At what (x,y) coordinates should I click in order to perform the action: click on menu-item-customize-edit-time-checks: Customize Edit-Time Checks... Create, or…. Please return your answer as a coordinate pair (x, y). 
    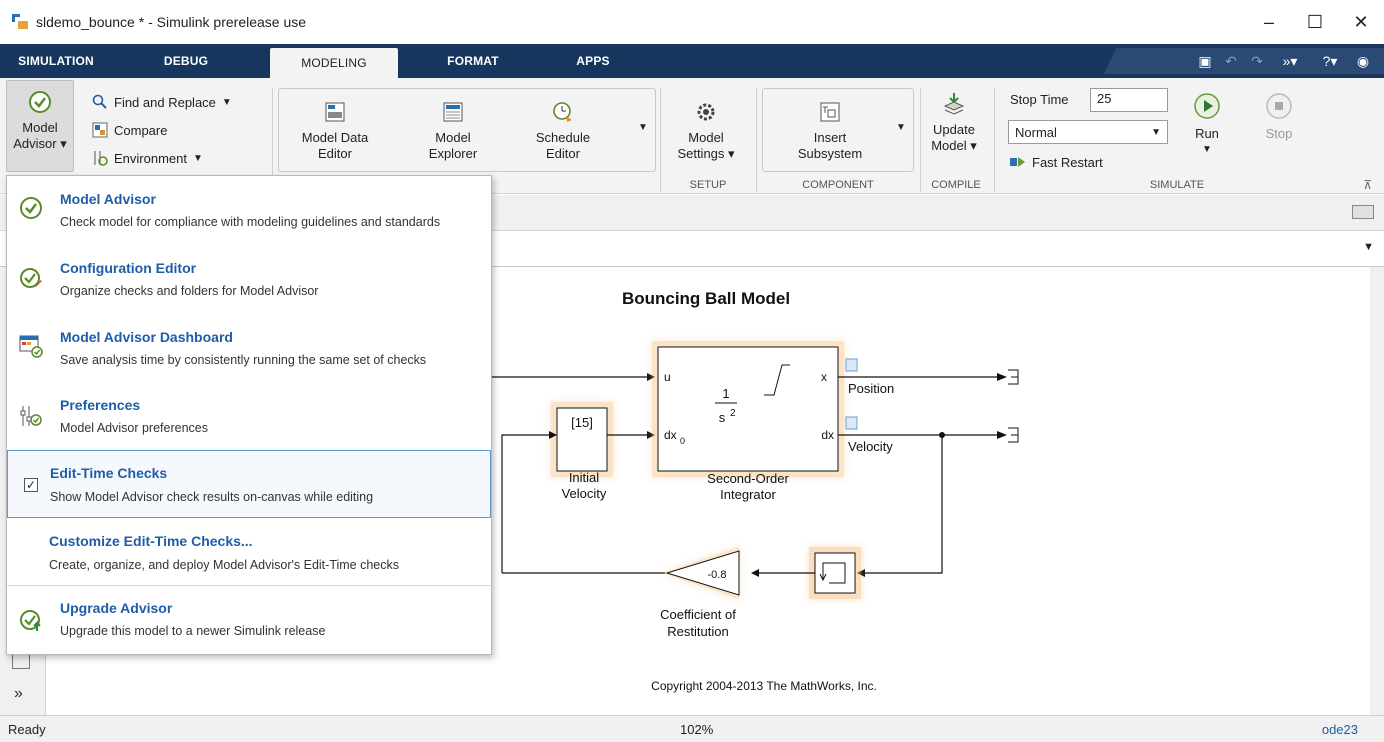
    Looking at the image, I should click on (249, 552).